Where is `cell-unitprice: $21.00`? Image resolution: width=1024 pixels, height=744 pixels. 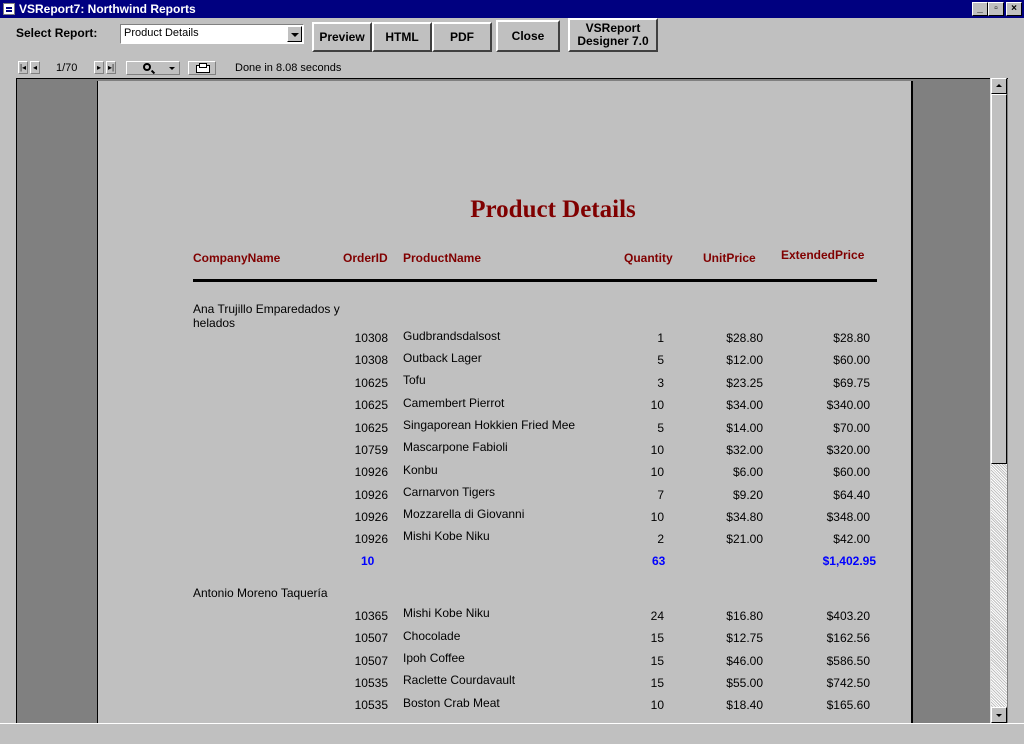
cell-unitprice: $21.00 is located at coordinates (744, 539).